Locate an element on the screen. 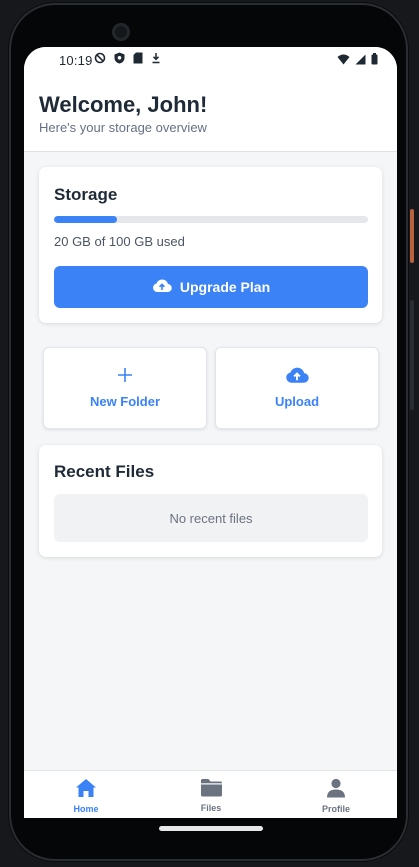  status-time: 10:19 is located at coordinates (76, 60).